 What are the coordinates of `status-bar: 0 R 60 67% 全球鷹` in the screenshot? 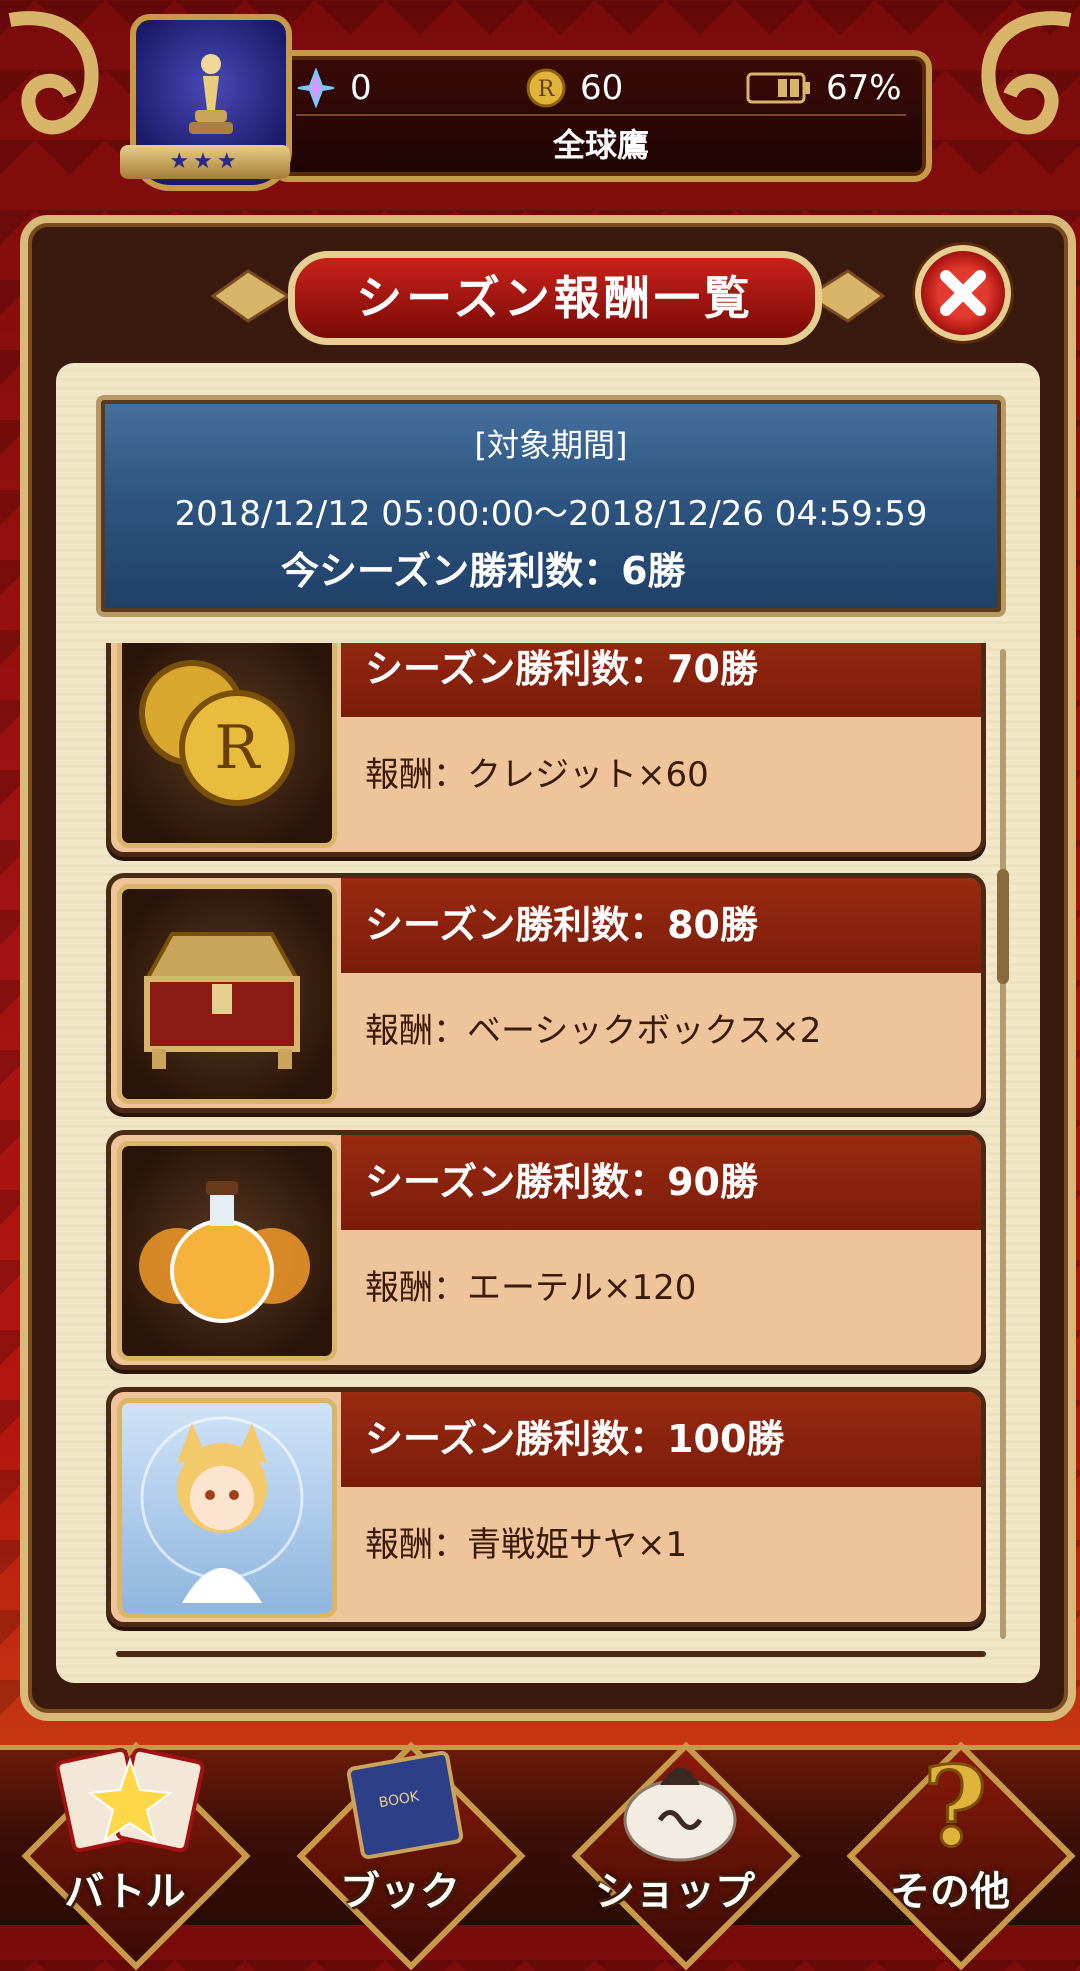 It's located at (601, 116).